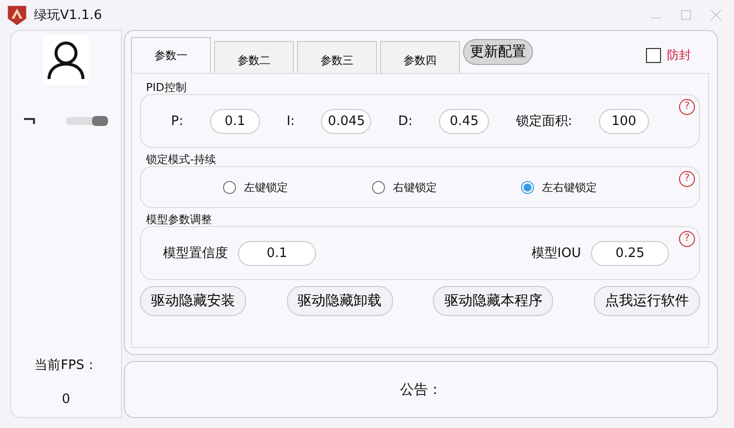 This screenshot has height=428, width=734. What do you see at coordinates (405, 121) in the screenshot?
I see `field-label: D:` at bounding box center [405, 121].